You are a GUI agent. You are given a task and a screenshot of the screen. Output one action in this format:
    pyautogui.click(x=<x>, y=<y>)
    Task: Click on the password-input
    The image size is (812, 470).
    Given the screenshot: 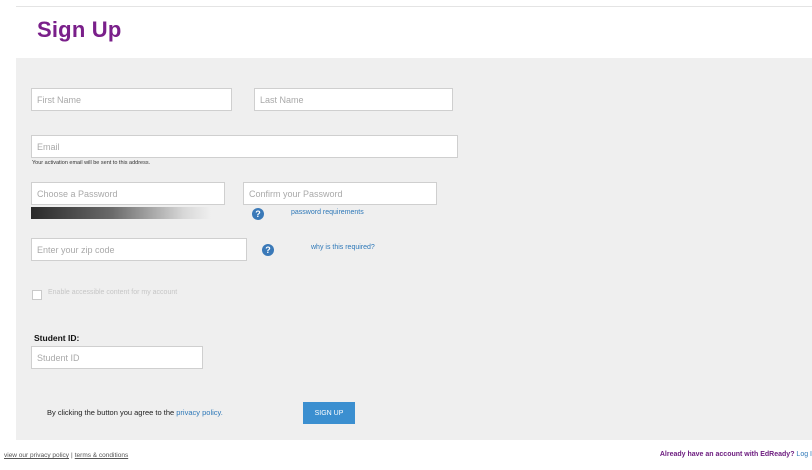 What is the action you would take?
    pyautogui.click(x=128, y=193)
    